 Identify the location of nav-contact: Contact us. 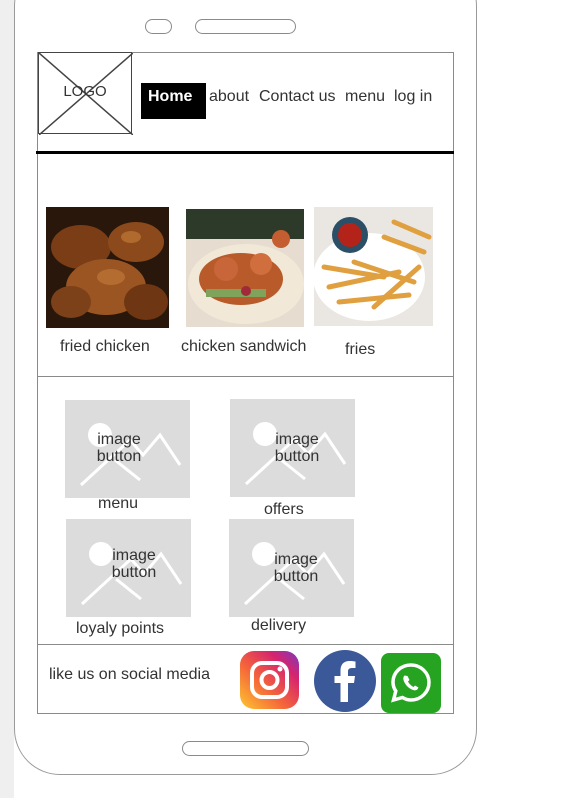
(297, 97).